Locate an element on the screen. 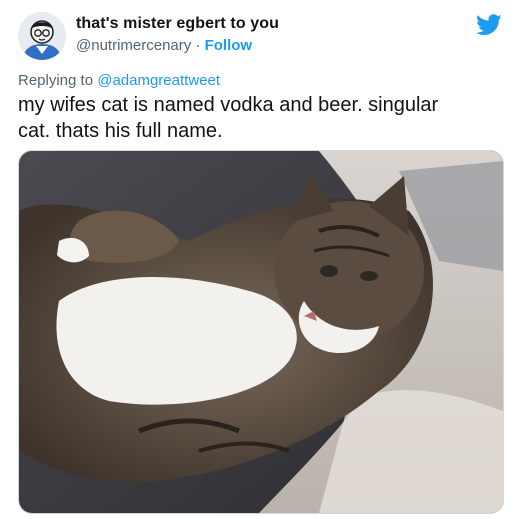  cartoon-avatar-icon is located at coordinates (42, 36).